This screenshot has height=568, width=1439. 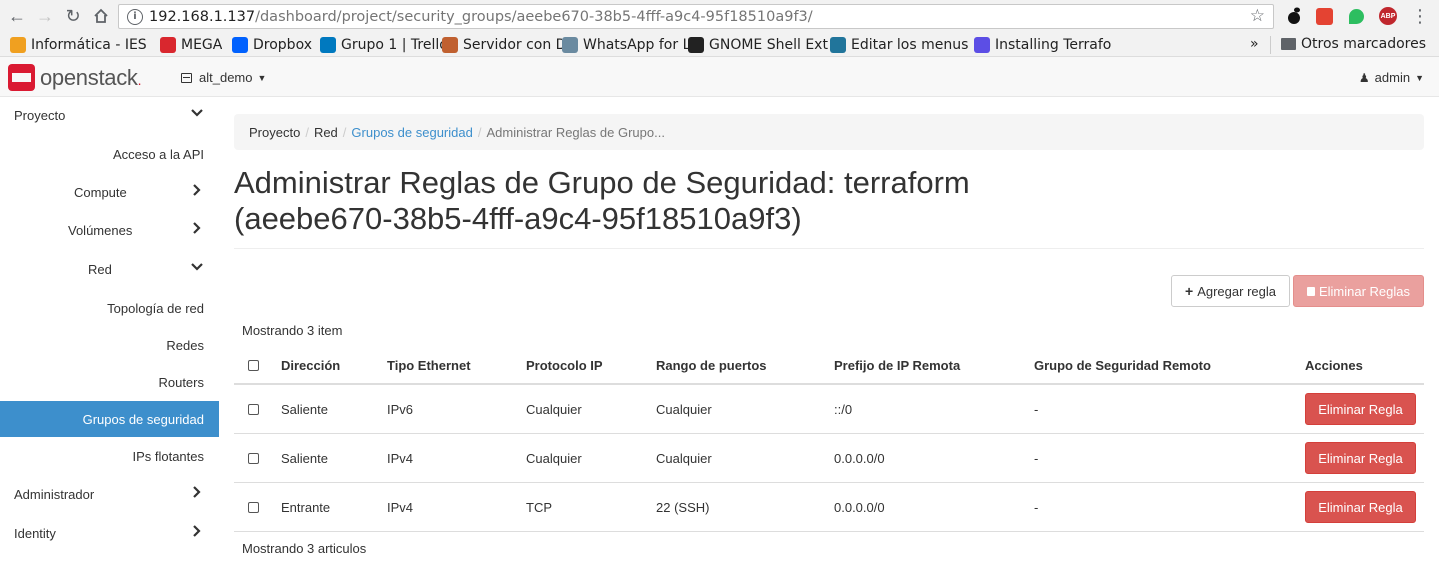 What do you see at coordinates (910, 45) in the screenshot?
I see `bookmark-label: Editar los menus` at bounding box center [910, 45].